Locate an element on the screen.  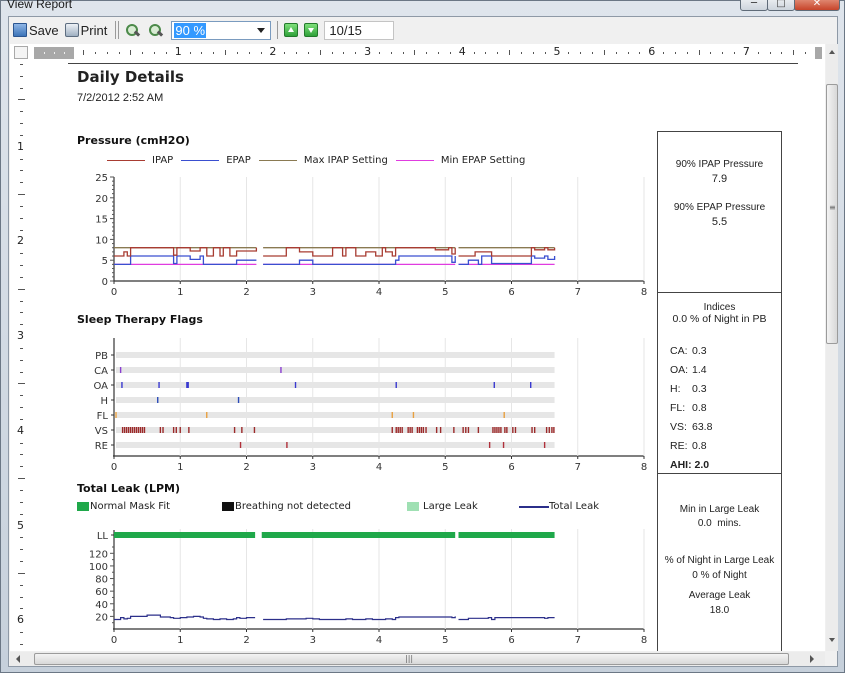
printer-icon is located at coordinates (71, 30).